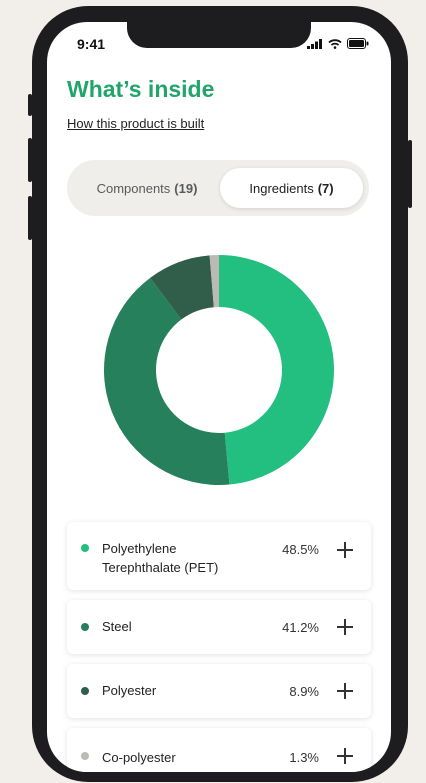 The height and width of the screenshot is (783, 426). What do you see at coordinates (30, 218) in the screenshot?
I see `volume-down-button` at bounding box center [30, 218].